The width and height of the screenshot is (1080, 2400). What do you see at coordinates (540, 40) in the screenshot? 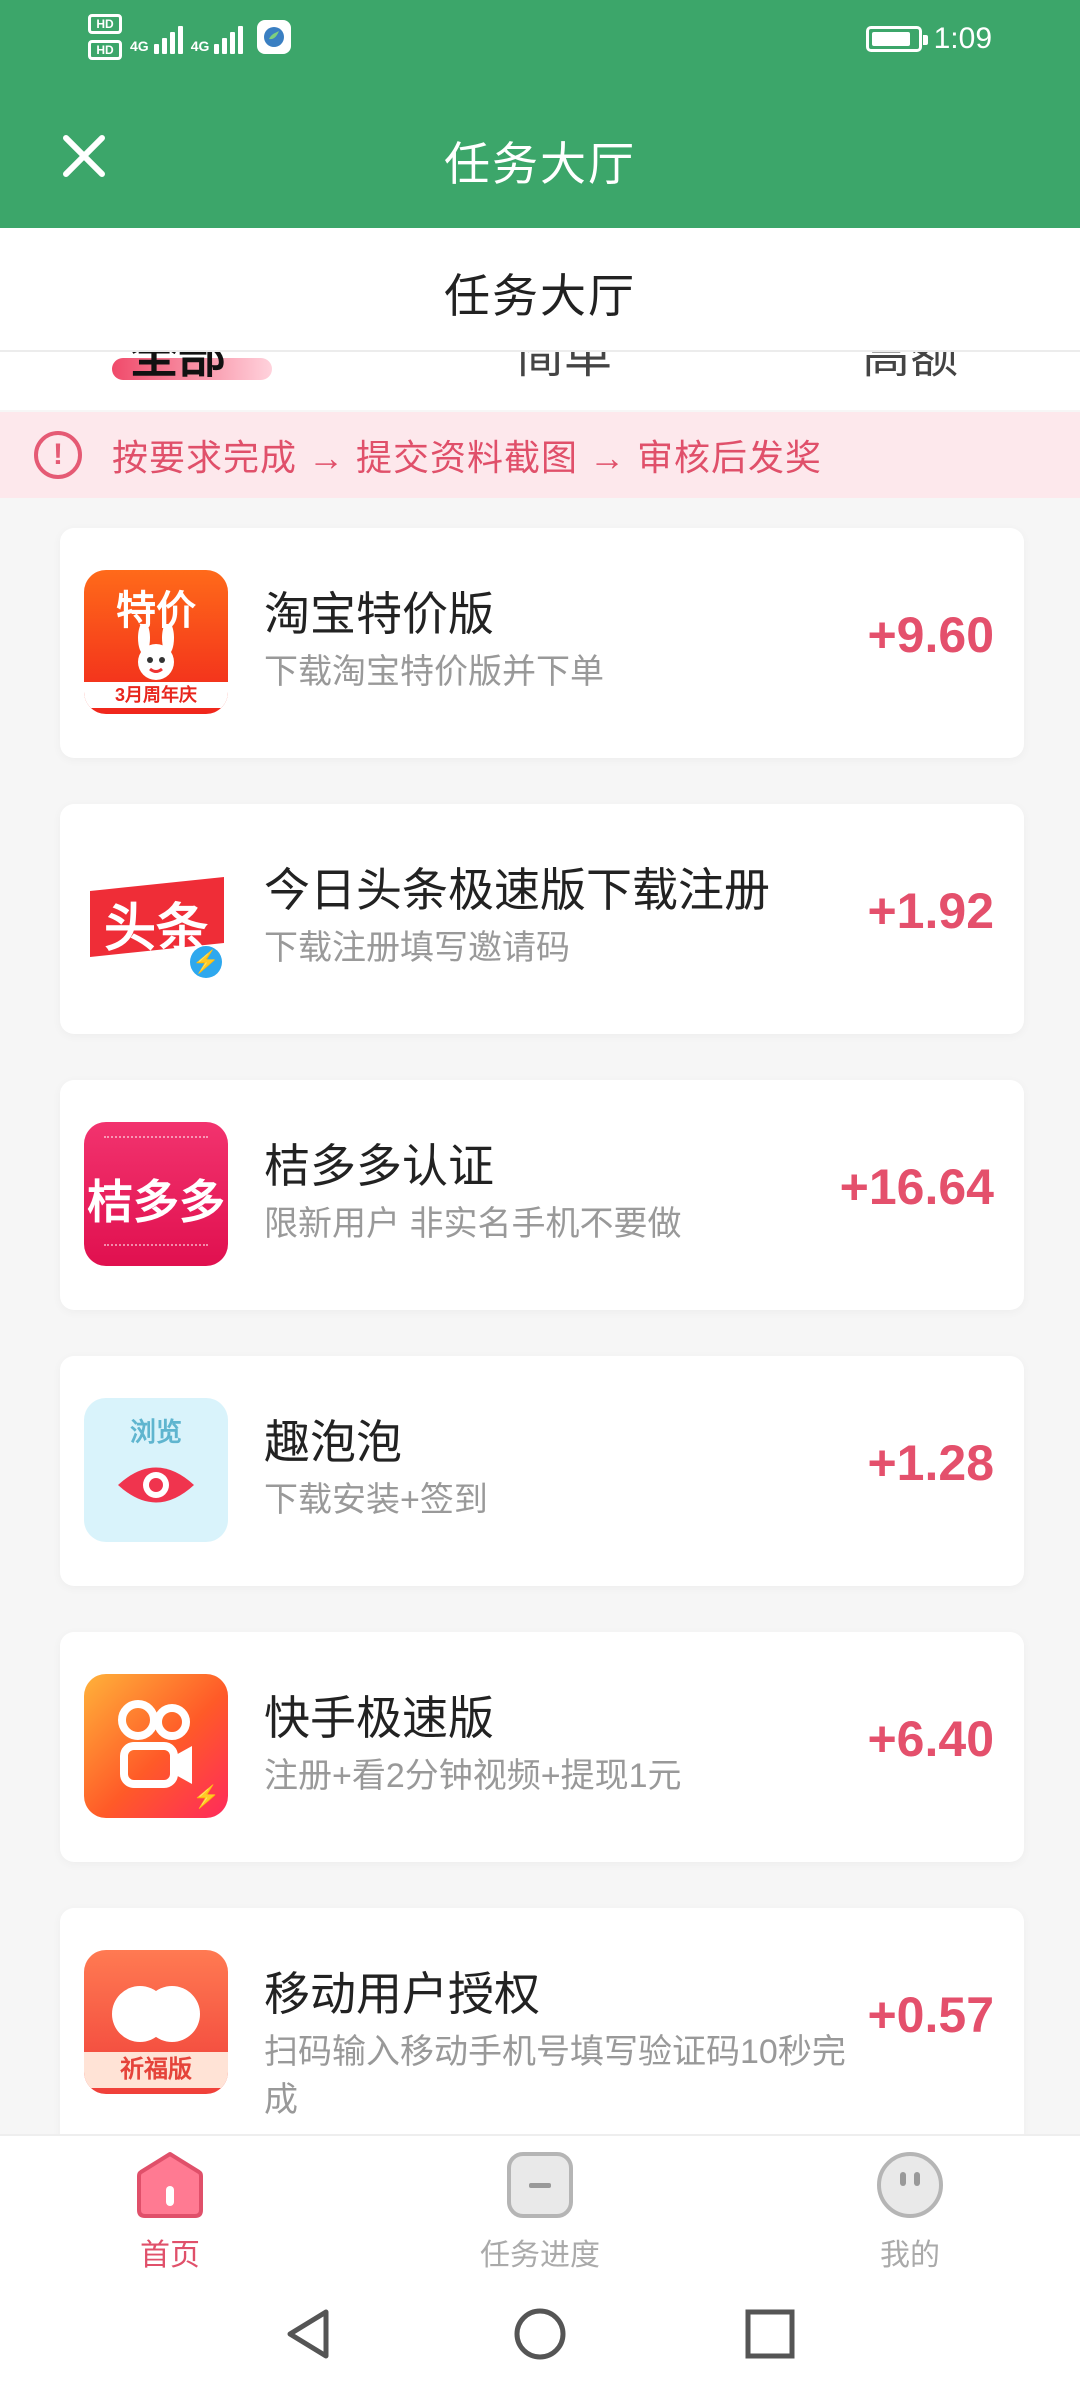
I see `status-bar: HD HD 4G 4G 1:09` at bounding box center [540, 40].